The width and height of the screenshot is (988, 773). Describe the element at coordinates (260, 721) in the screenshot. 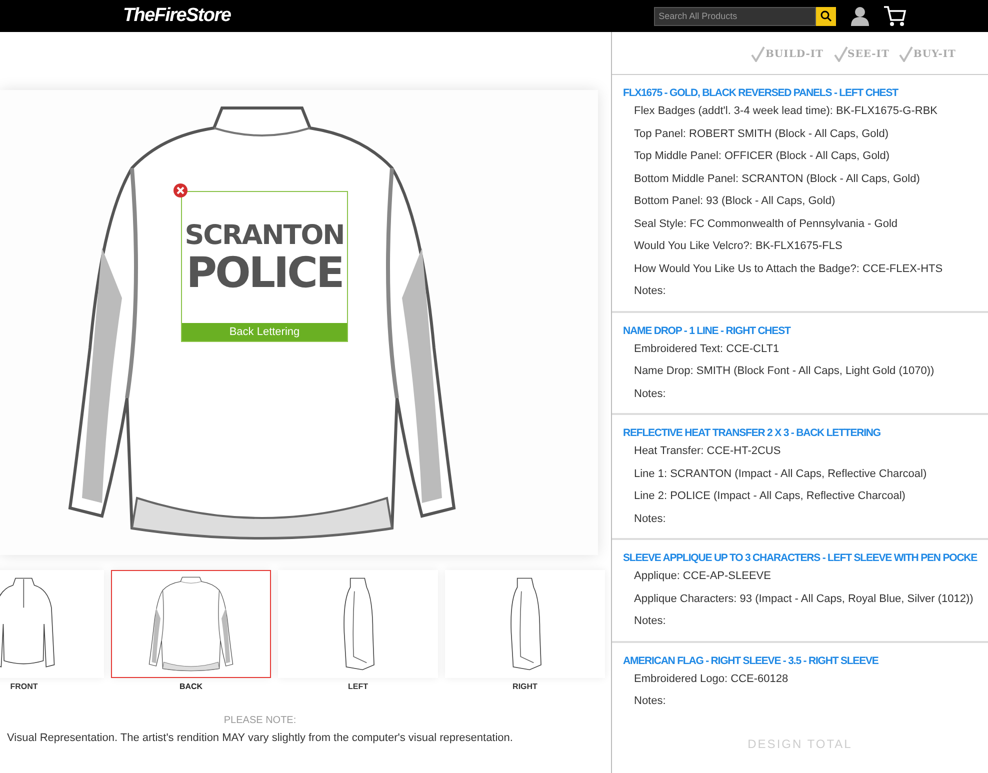

I see `note-title: PLEASE NOTE:` at that location.